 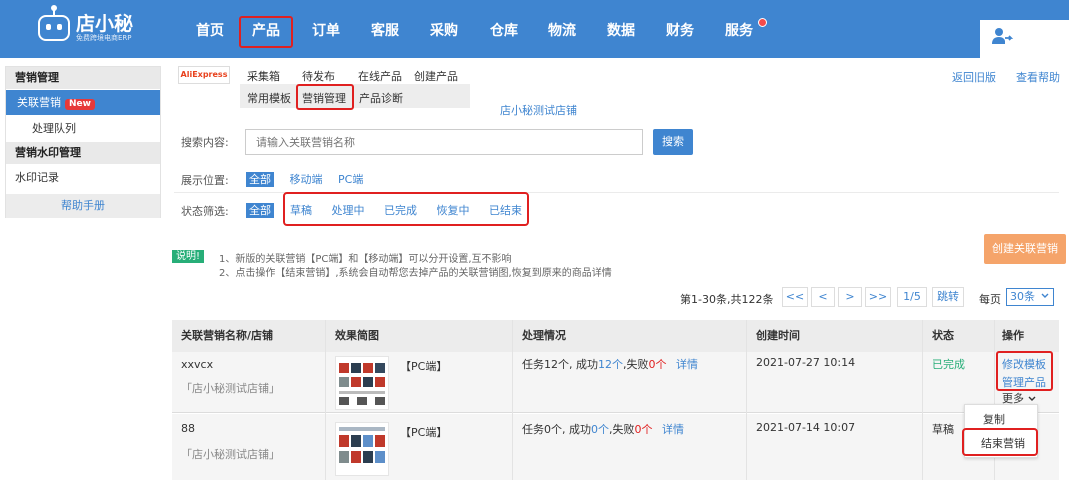 I want to click on row1-fail-label: ,失败, so click(x=636, y=364).